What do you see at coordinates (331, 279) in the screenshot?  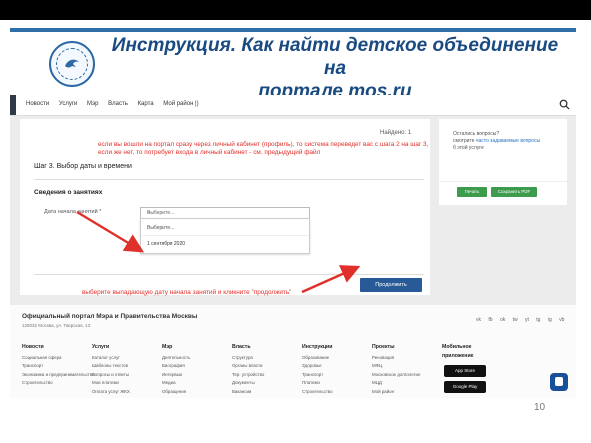 I see `arrow-to-continue-button` at bounding box center [331, 279].